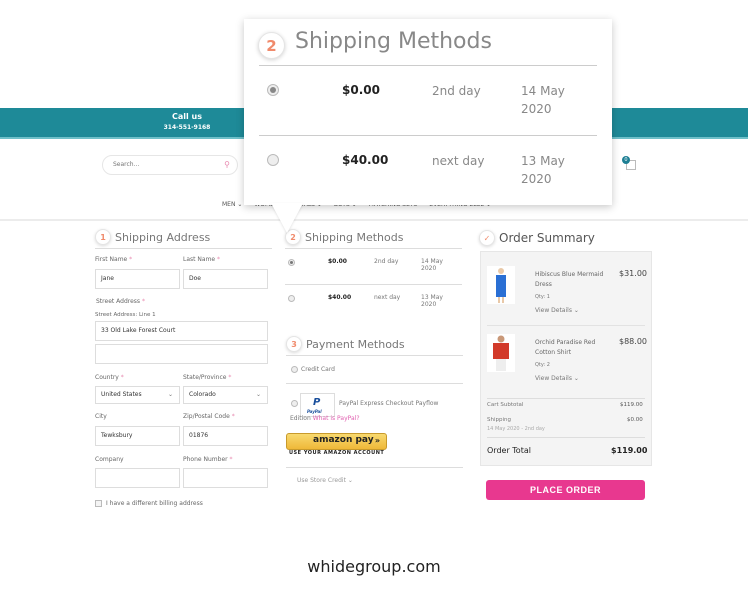  What do you see at coordinates (374, 566) in the screenshot?
I see `footer-brand: whidegroup.com` at bounding box center [374, 566].